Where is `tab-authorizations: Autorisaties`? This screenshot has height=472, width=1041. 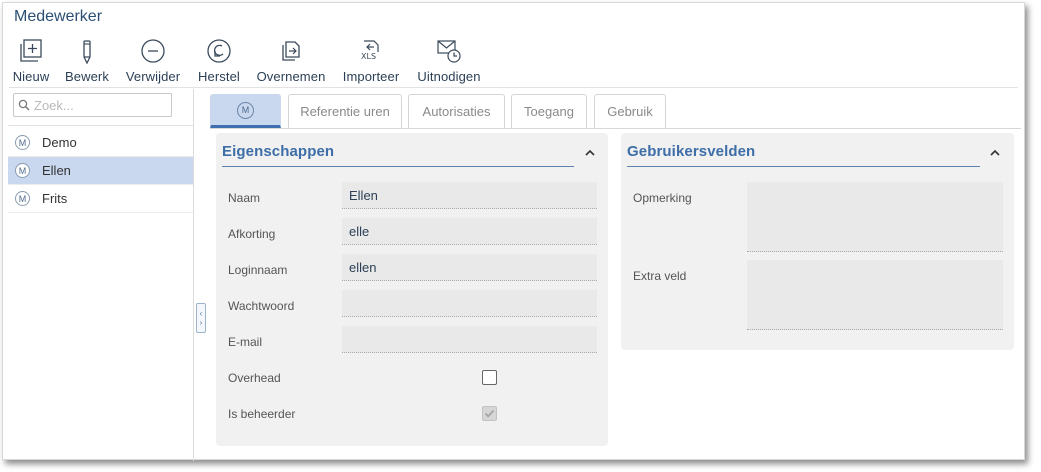 tab-authorizations: Autorisaties is located at coordinates (456, 111).